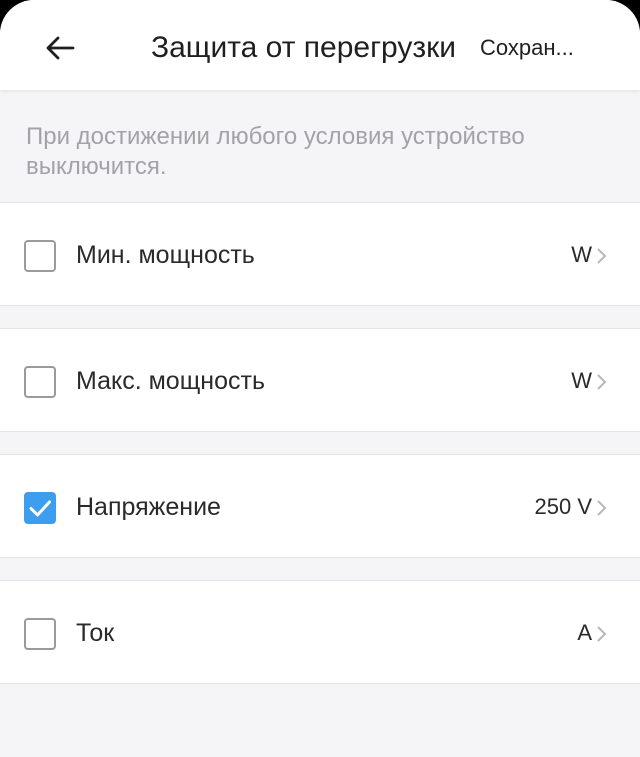 The height and width of the screenshot is (757, 640). Describe the element at coordinates (320, 506) in the screenshot. I see `condition-row-voltage: Напряжение 250 V` at that location.